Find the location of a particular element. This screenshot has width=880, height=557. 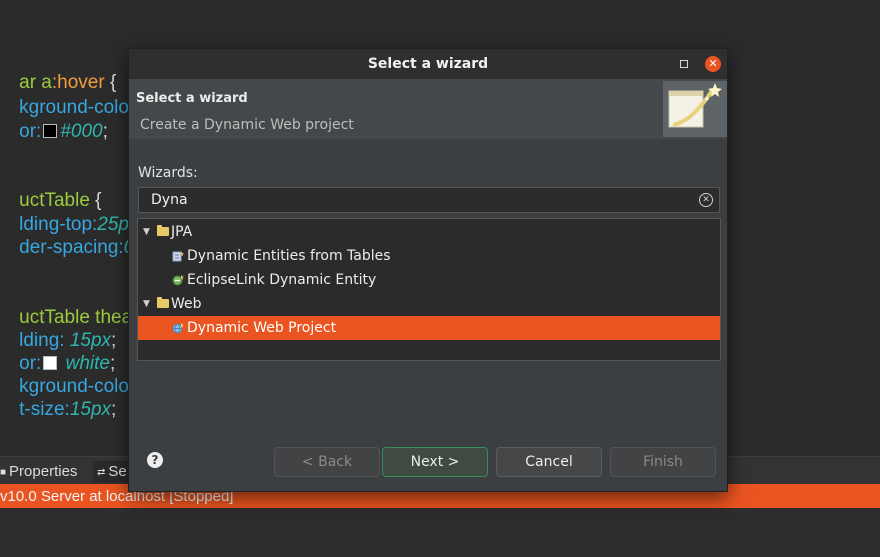

maximize-icon is located at coordinates (684, 64).